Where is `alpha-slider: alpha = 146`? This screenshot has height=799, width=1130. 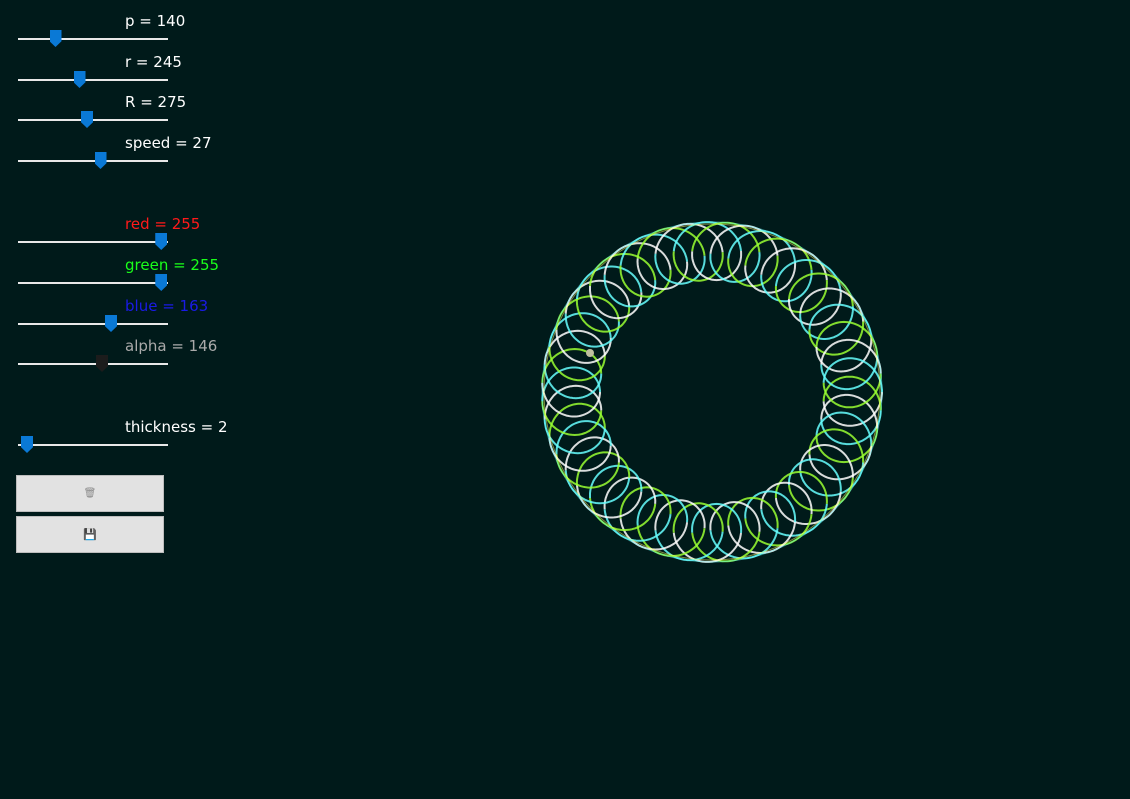
alpha-slider: alpha = 146 is located at coordinates (128, 357).